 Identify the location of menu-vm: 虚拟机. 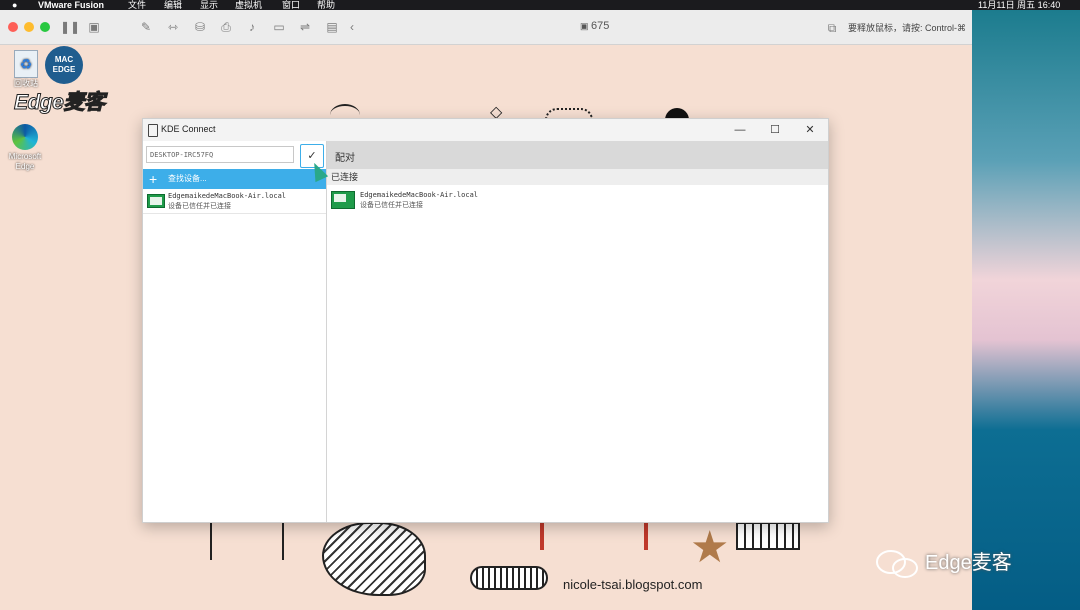
(248, 5).